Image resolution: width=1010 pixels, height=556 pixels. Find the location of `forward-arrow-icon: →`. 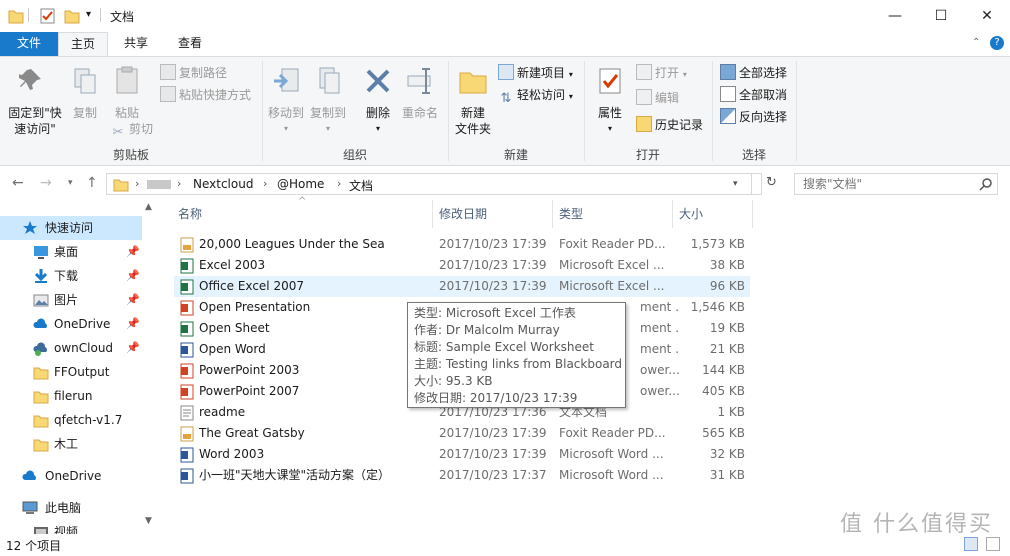

forward-arrow-icon: → is located at coordinates (46, 183).